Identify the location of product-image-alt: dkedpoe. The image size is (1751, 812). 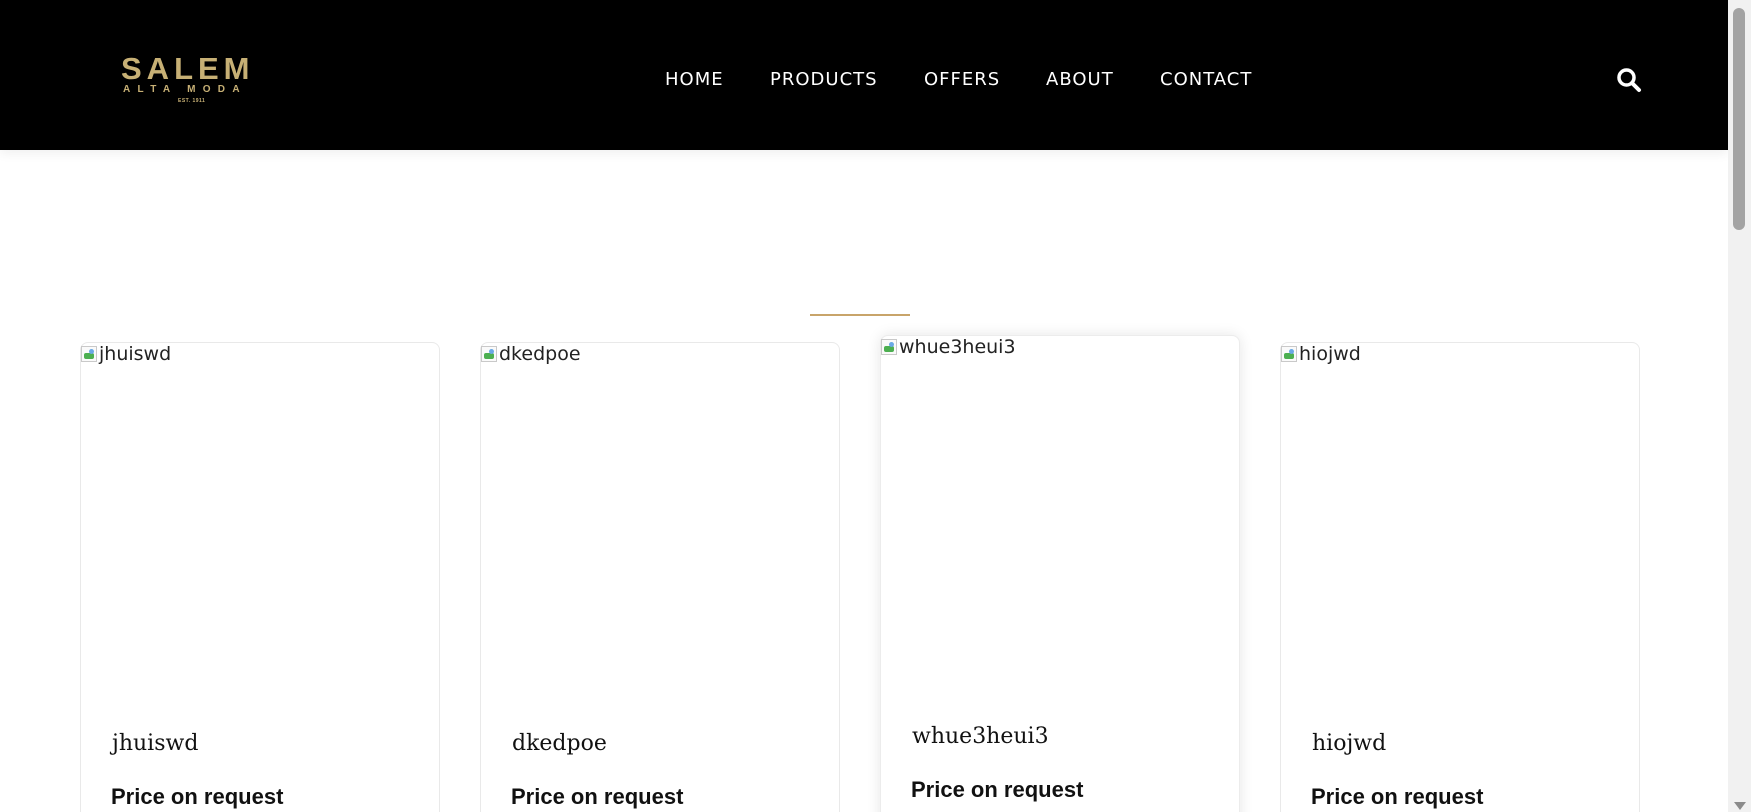
(540, 354).